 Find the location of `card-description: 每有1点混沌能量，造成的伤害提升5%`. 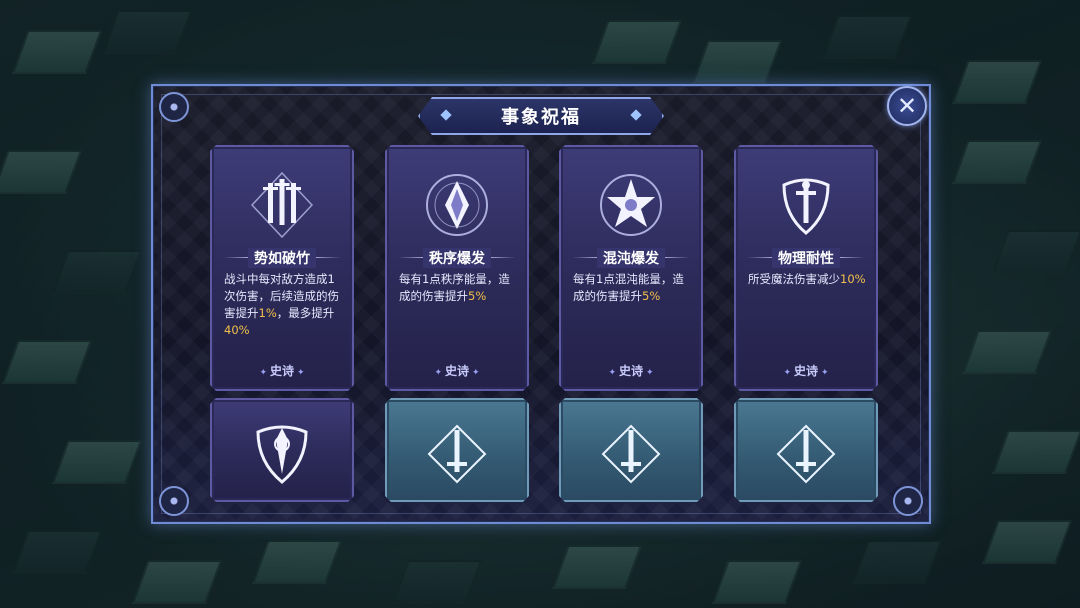

card-description: 每有1点混沌能量，造成的伤害提升5% is located at coordinates (628, 287).